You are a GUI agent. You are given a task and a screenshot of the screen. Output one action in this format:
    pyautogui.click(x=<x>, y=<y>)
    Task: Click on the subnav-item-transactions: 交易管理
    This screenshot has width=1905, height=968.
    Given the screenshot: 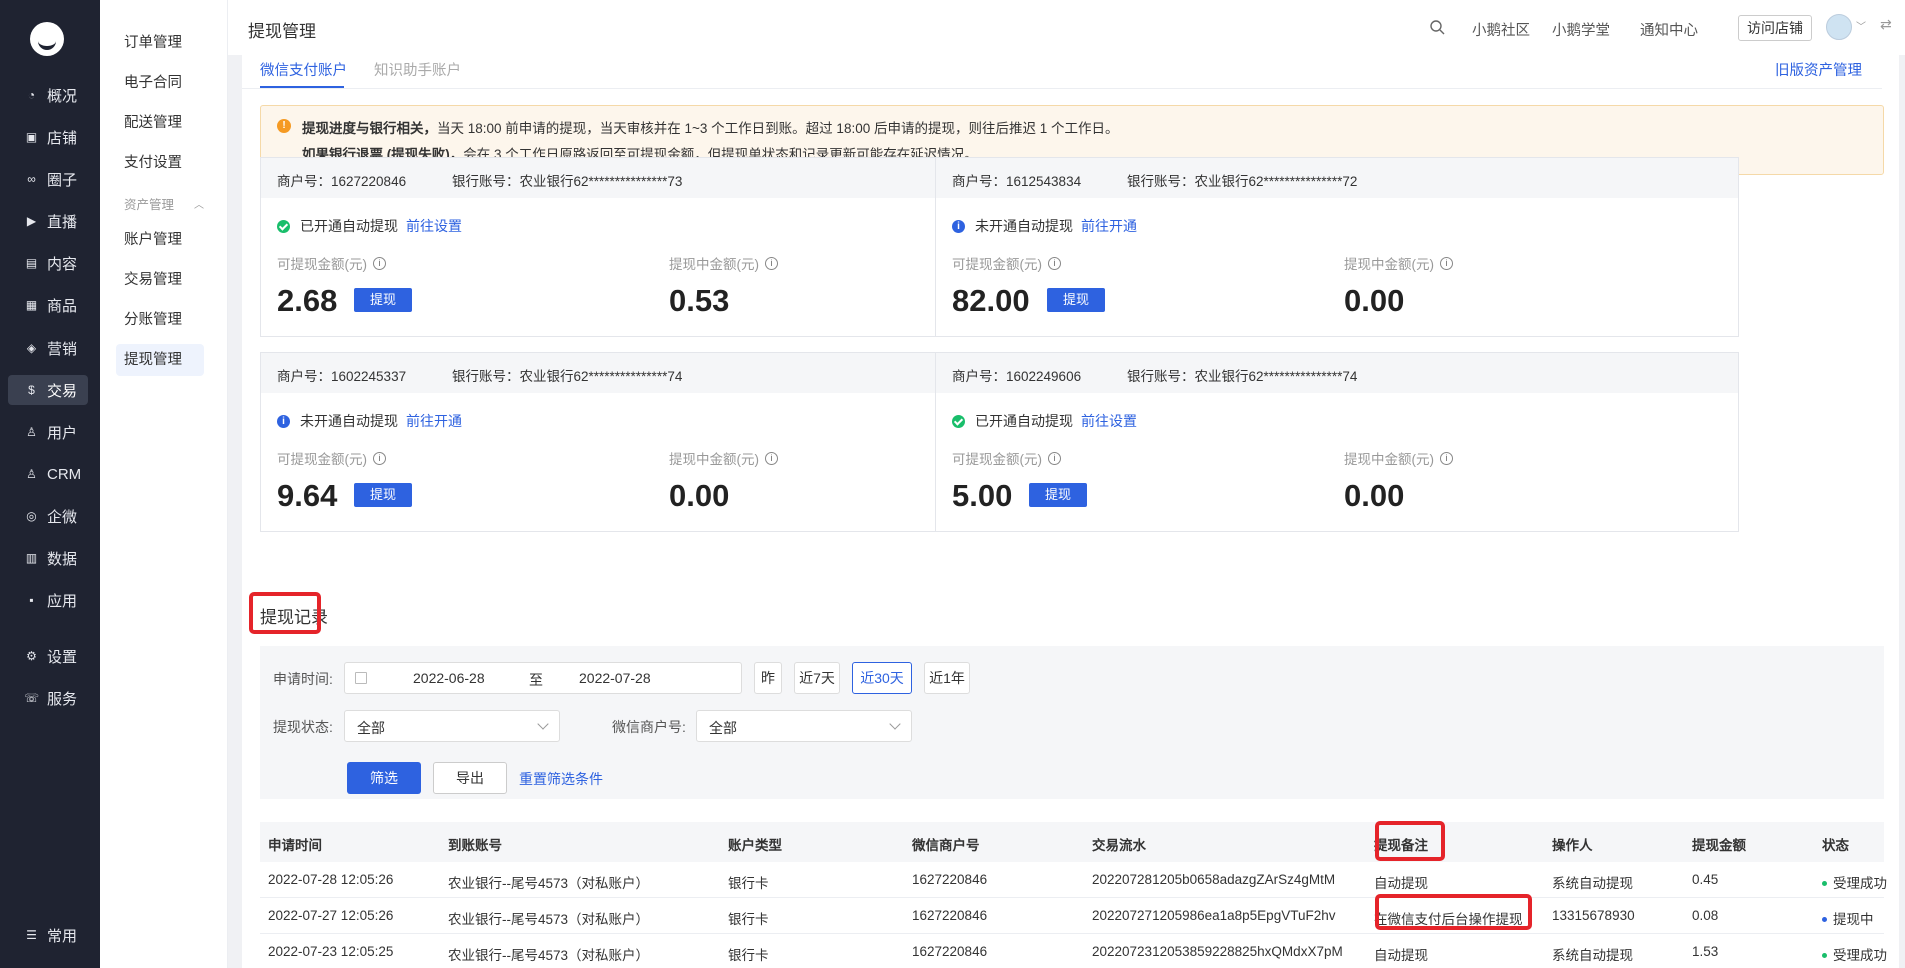 What is the action you would take?
    pyautogui.click(x=160, y=280)
    